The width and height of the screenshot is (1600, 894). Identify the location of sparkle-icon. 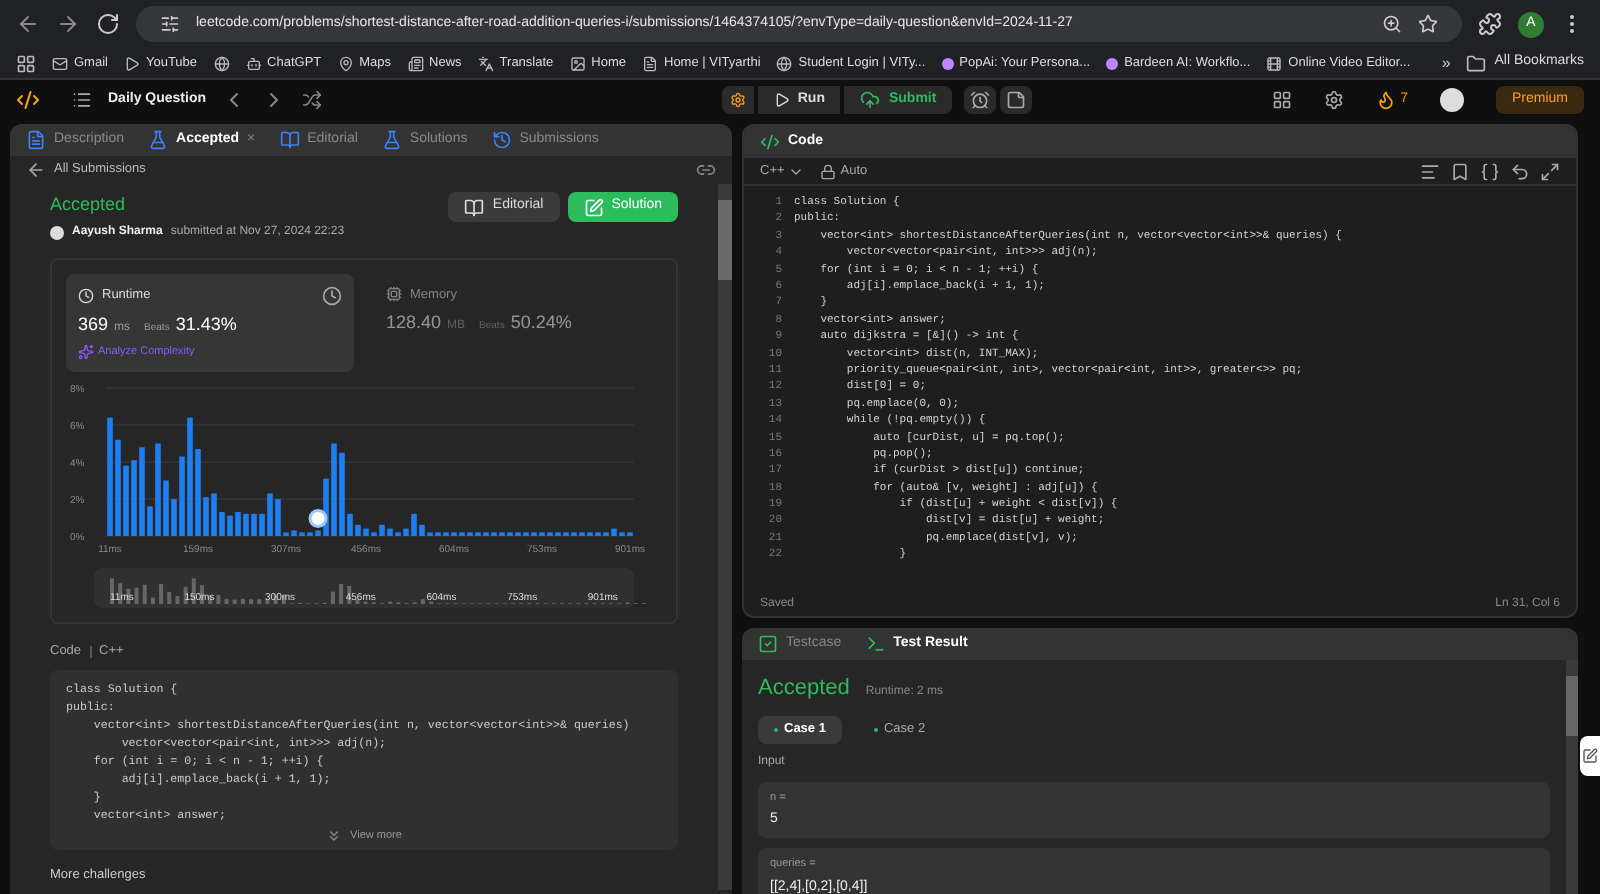
(86, 352).